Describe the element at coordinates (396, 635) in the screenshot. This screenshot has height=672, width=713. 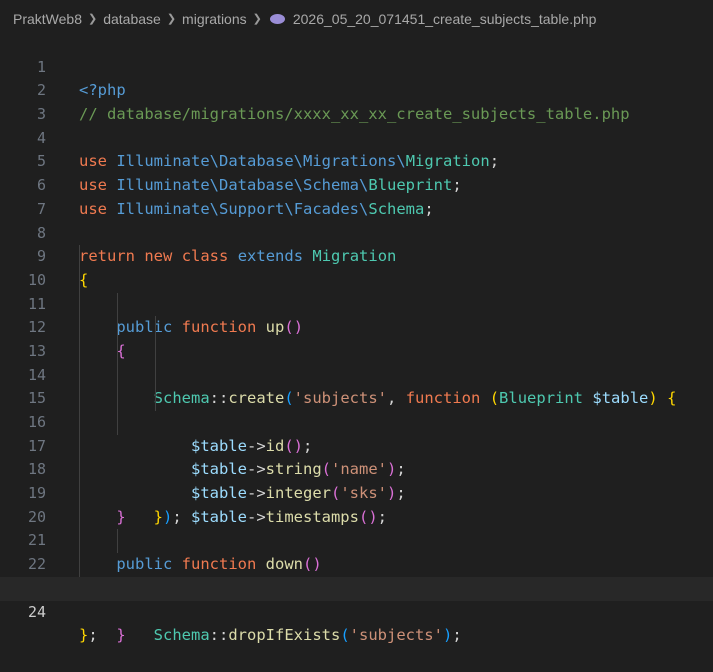
I see `string-literal: 'subjects'` at that location.